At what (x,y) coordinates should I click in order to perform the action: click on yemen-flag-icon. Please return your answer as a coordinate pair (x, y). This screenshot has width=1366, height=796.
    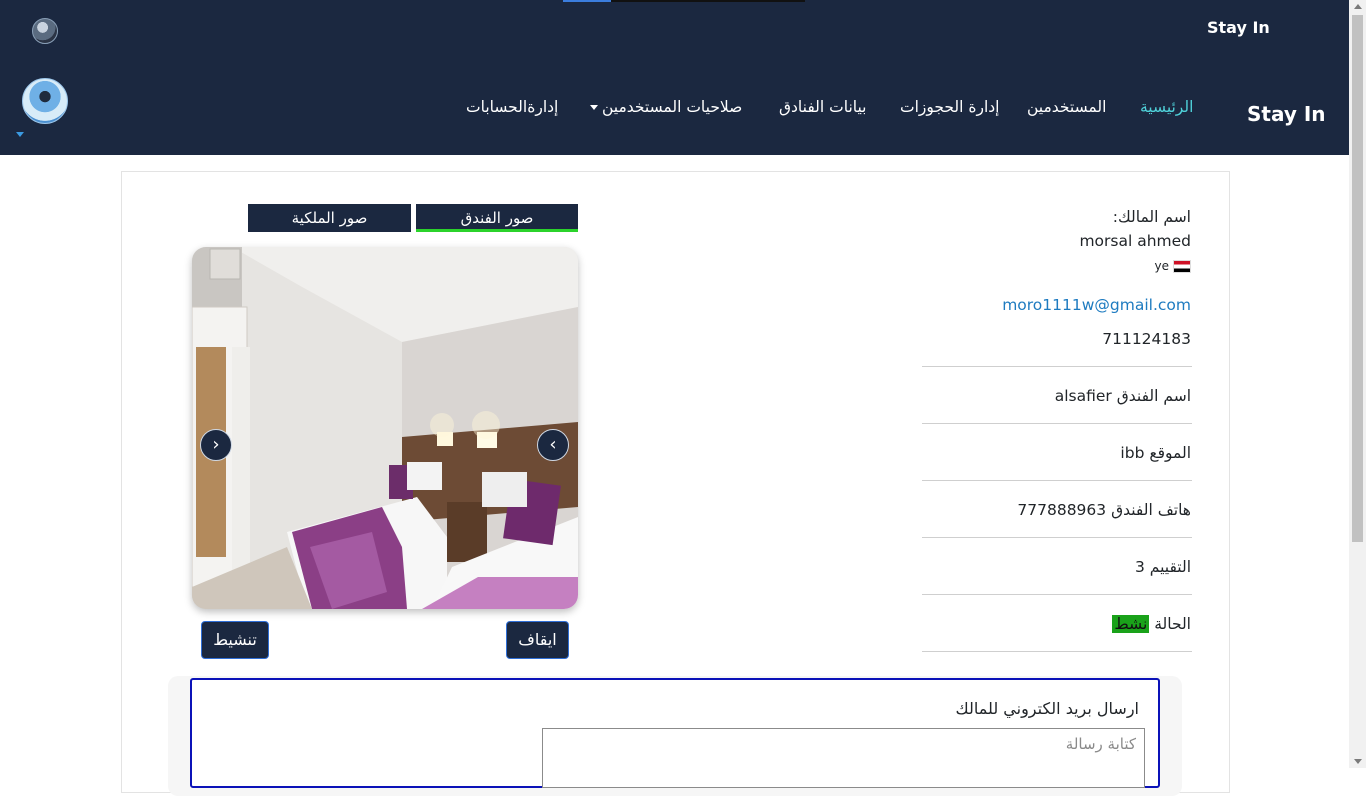
    Looking at the image, I should click on (1182, 266).